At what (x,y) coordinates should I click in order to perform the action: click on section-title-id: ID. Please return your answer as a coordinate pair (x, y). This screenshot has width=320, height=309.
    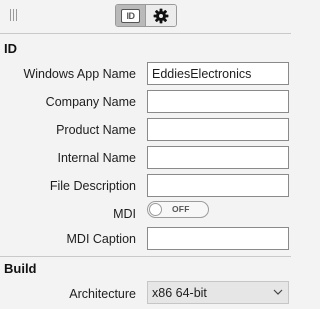
    Looking at the image, I should click on (10, 48).